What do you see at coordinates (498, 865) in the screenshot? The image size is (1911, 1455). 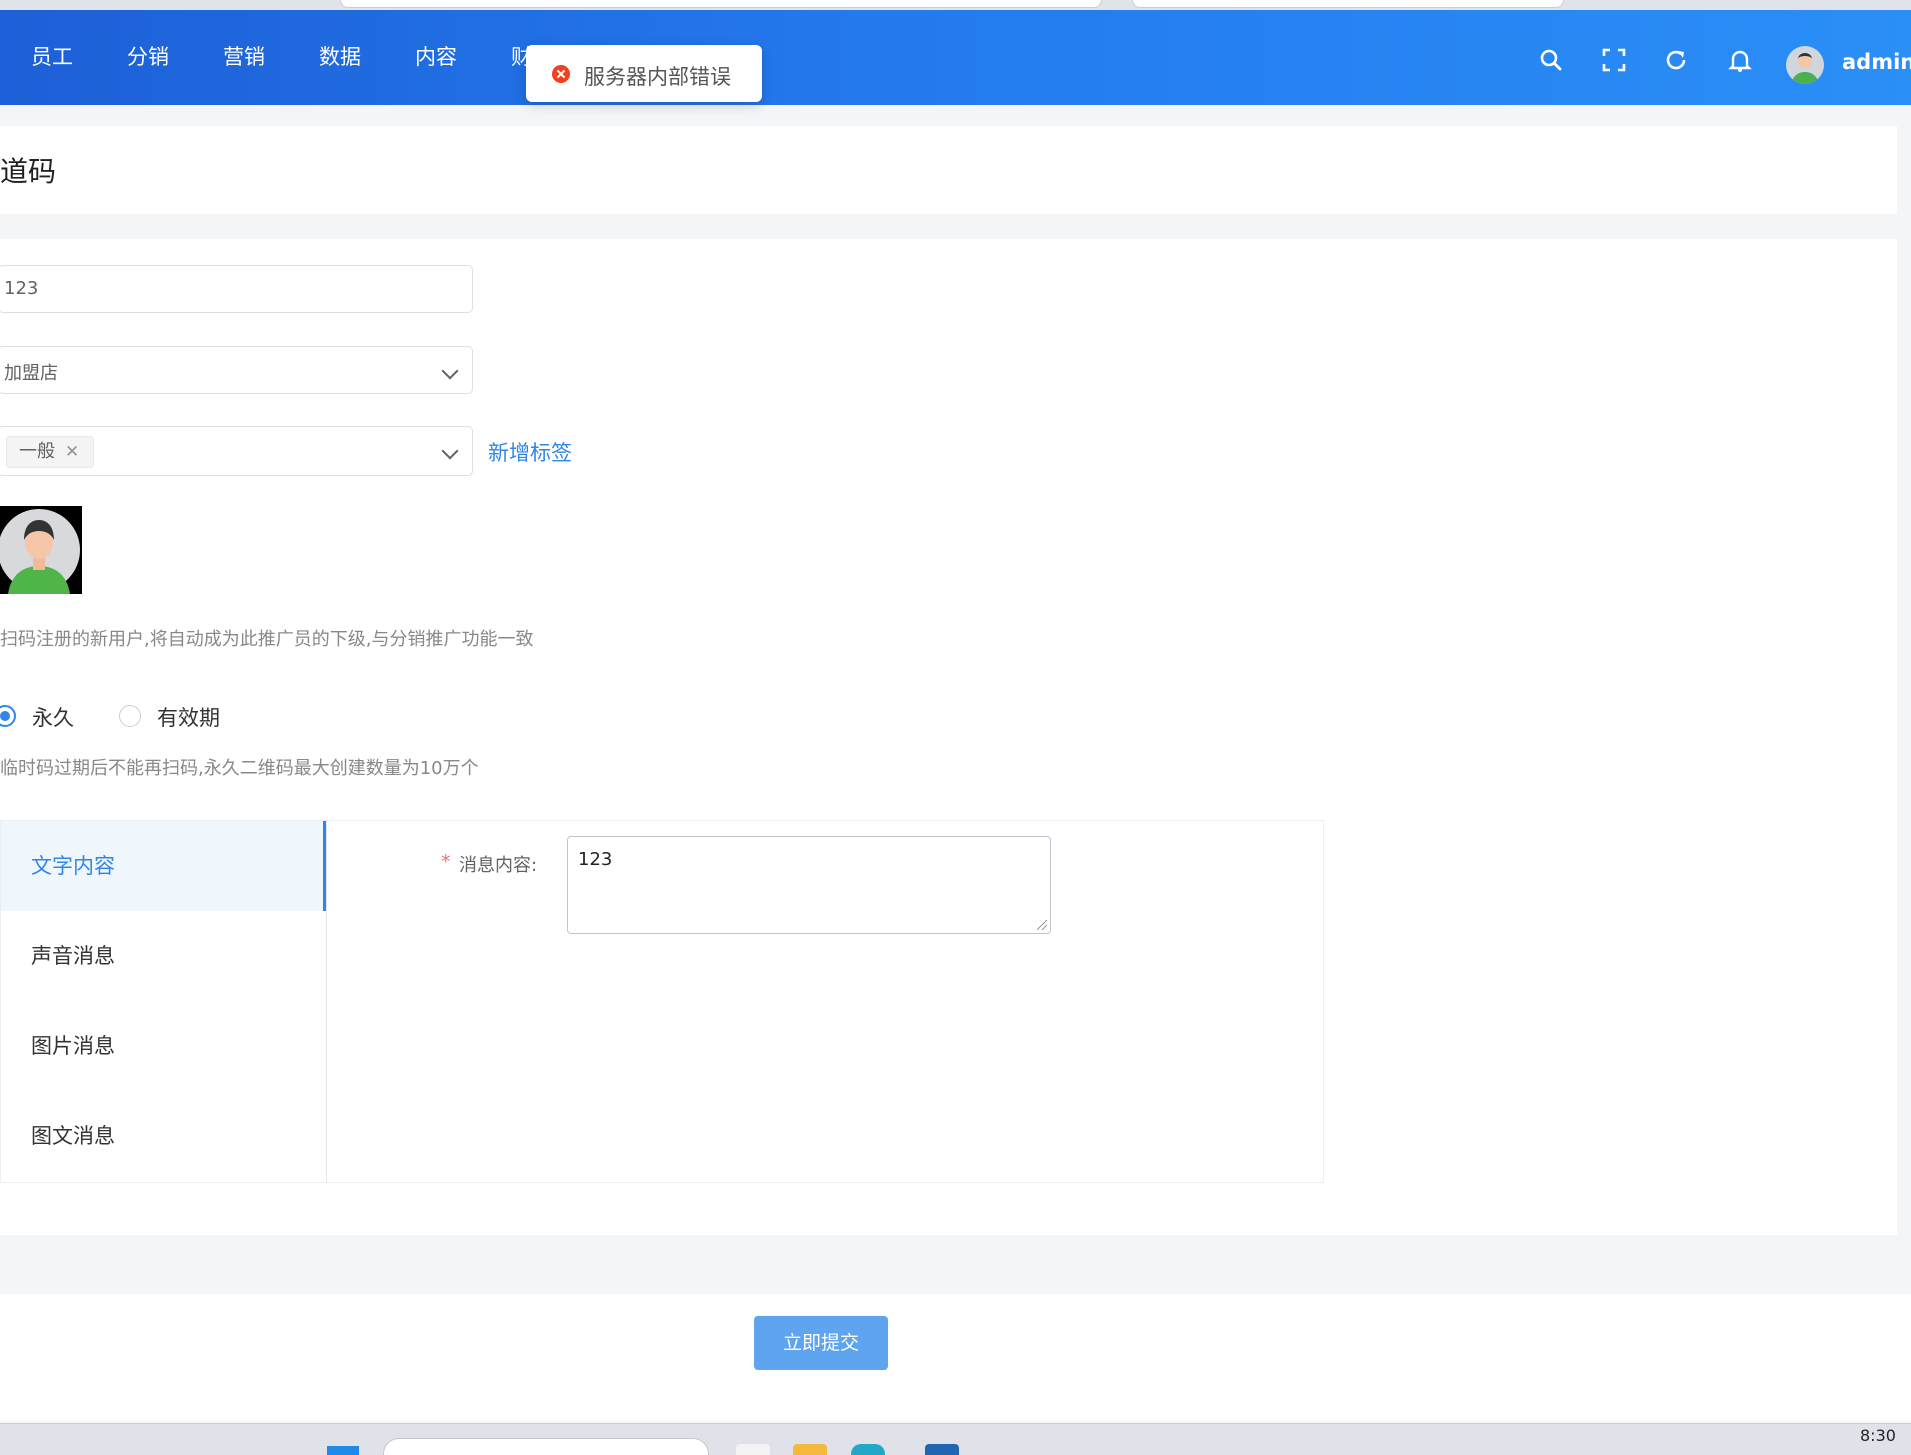 I see `message-content-label: 消息内容:` at bounding box center [498, 865].